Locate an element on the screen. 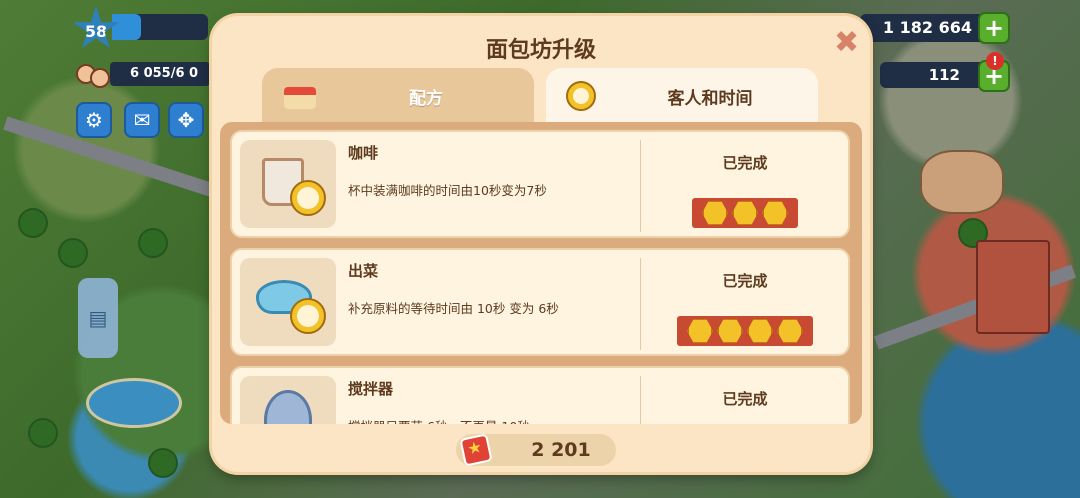  settings-button: ⚙ is located at coordinates (94, 120).